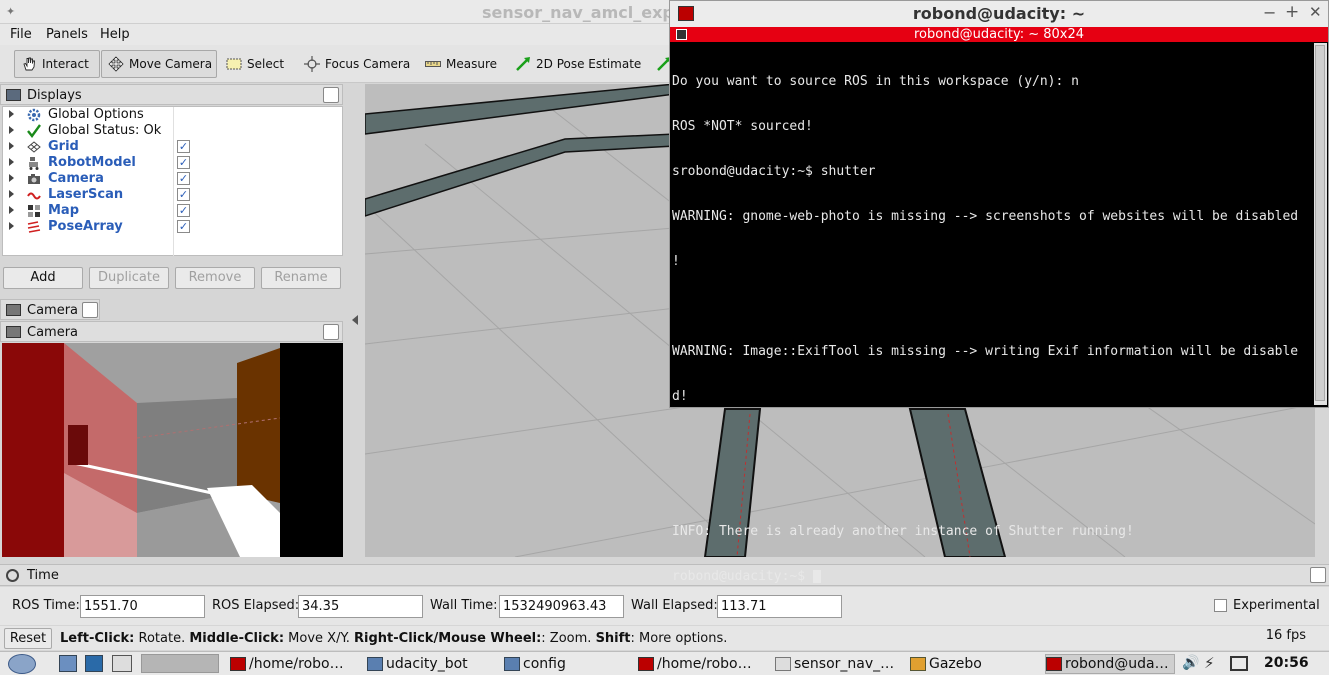 The image size is (1329, 675). Describe the element at coordinates (1318, 575) in the screenshot. I see `time-float-toggle` at that location.